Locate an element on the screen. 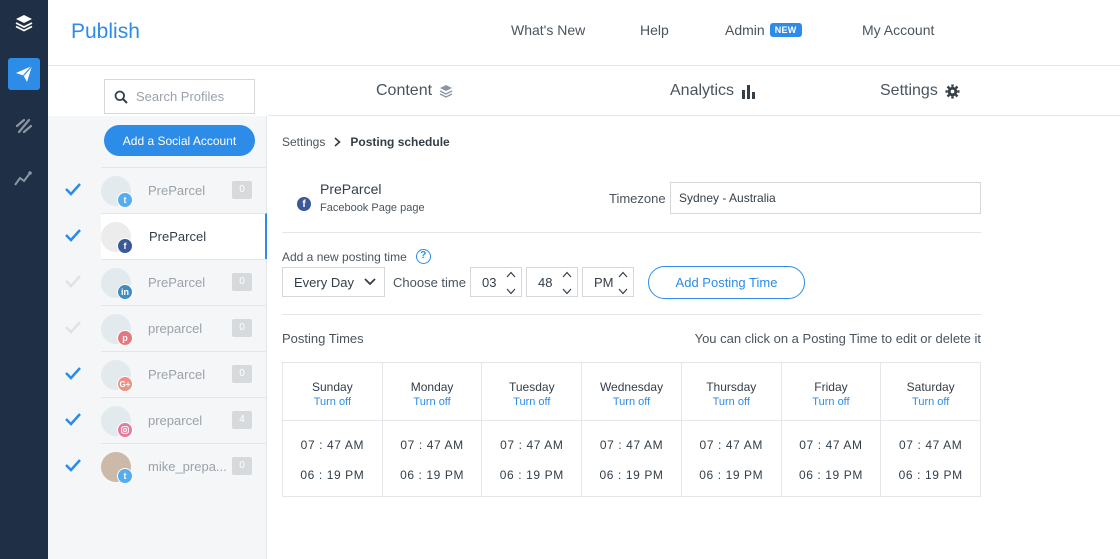  profile-item: G+ PreParcel 0 is located at coordinates (165, 374).